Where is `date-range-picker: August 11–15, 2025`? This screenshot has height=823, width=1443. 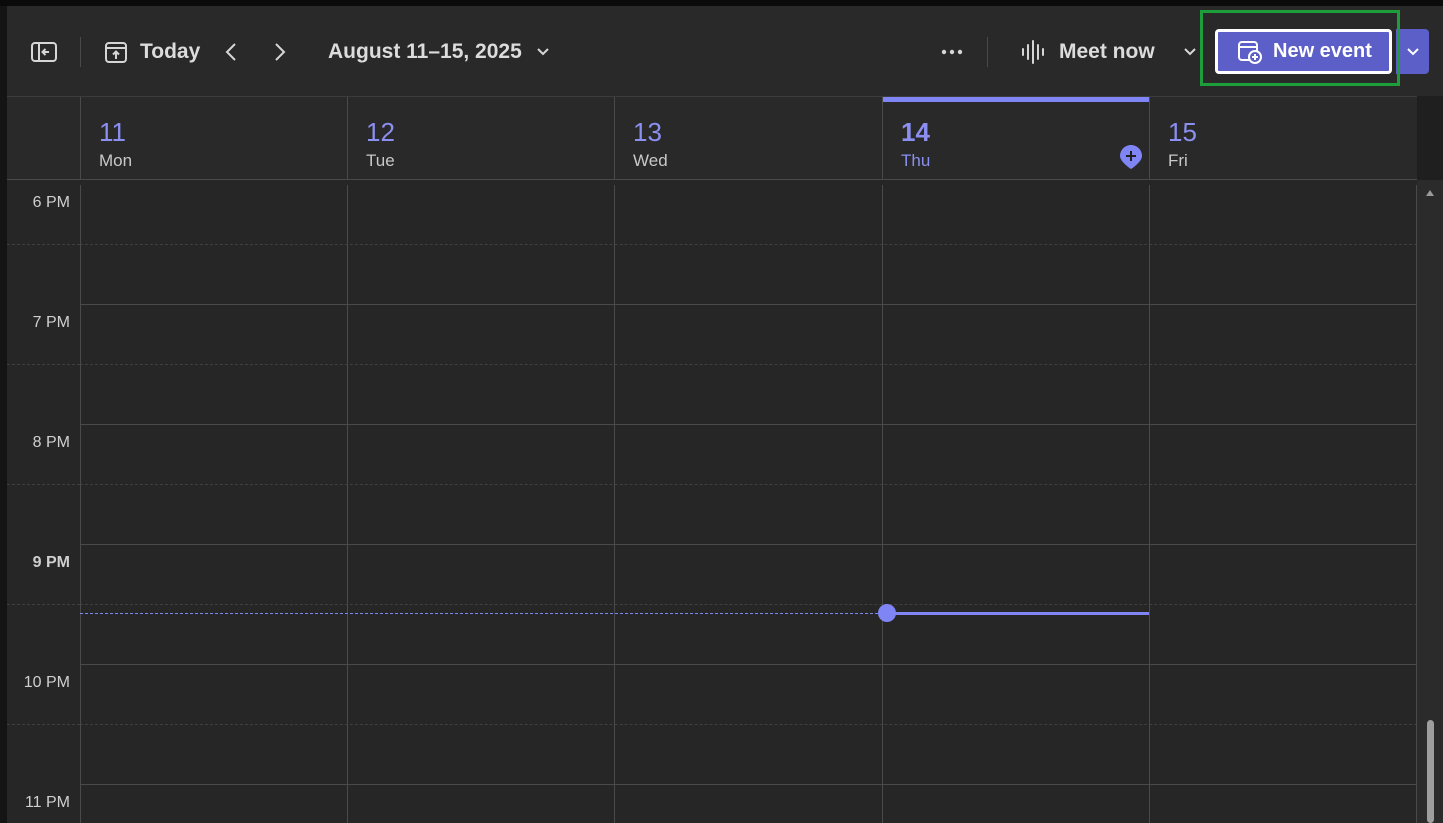
date-range-picker: August 11–15, 2025 is located at coordinates (439, 52).